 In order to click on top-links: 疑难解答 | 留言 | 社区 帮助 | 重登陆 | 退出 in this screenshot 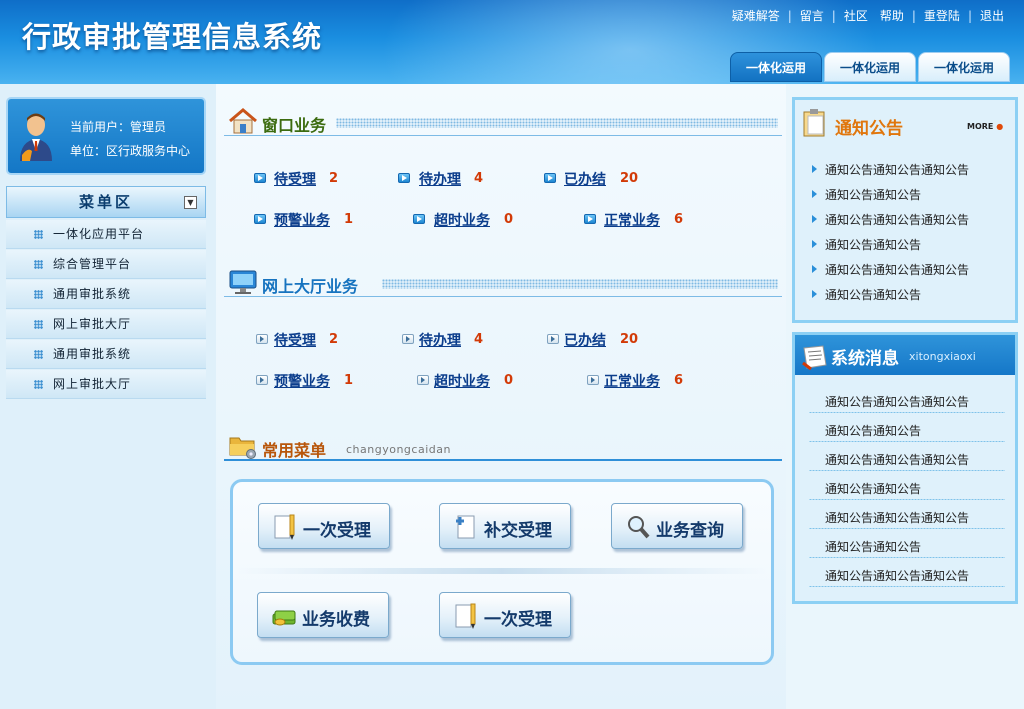, I will do `click(868, 15)`.